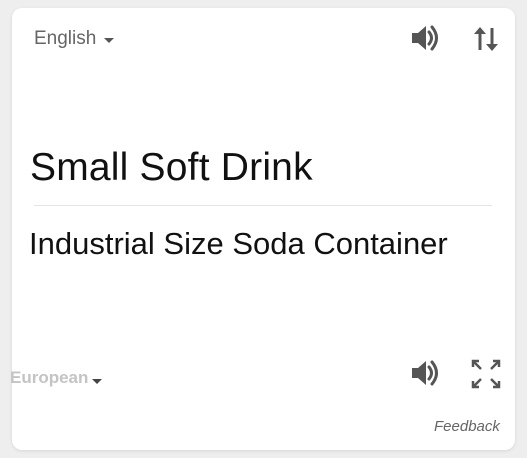 Image resolution: width=527 pixels, height=458 pixels. I want to click on source-language-selector: English, so click(74, 39).